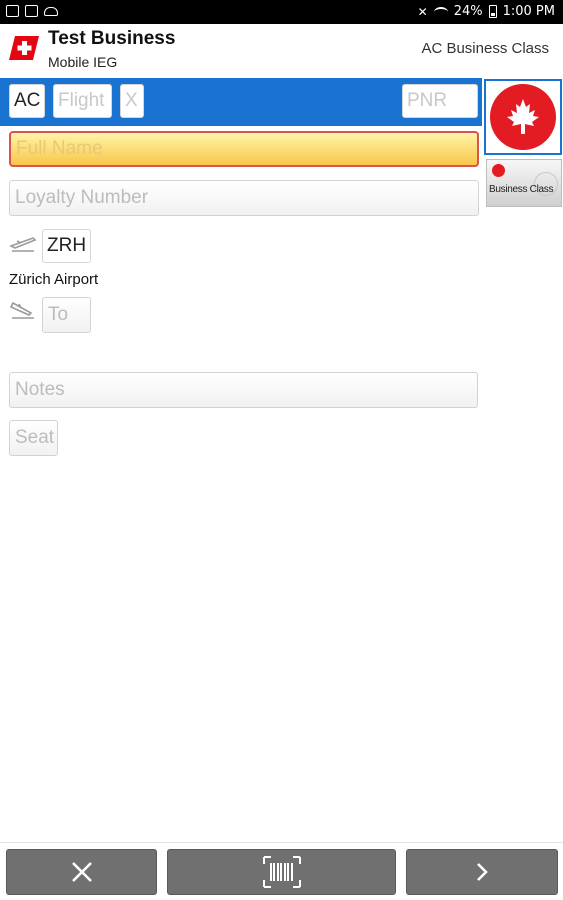 The height and width of the screenshot is (900, 563). I want to click on wifi-icon, so click(440, 11).